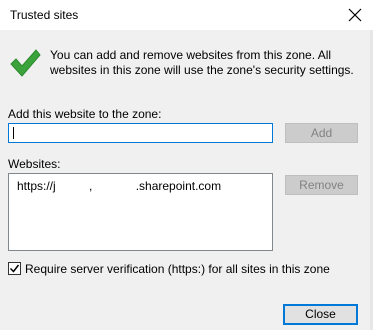 This screenshot has width=373, height=330. I want to click on remove-button: Remove, so click(321, 185).